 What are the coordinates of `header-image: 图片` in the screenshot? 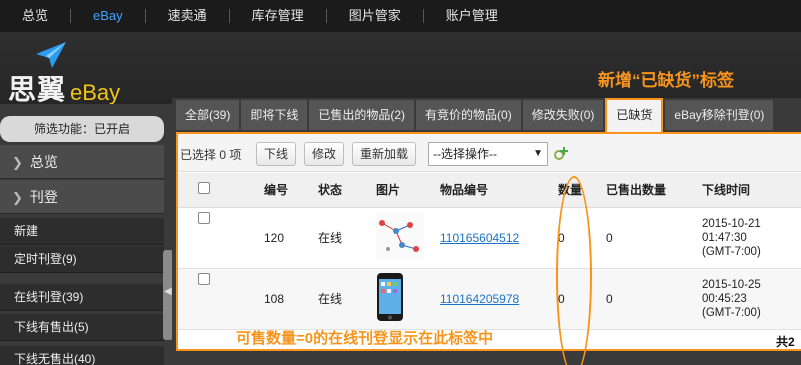 It's located at (402, 190).